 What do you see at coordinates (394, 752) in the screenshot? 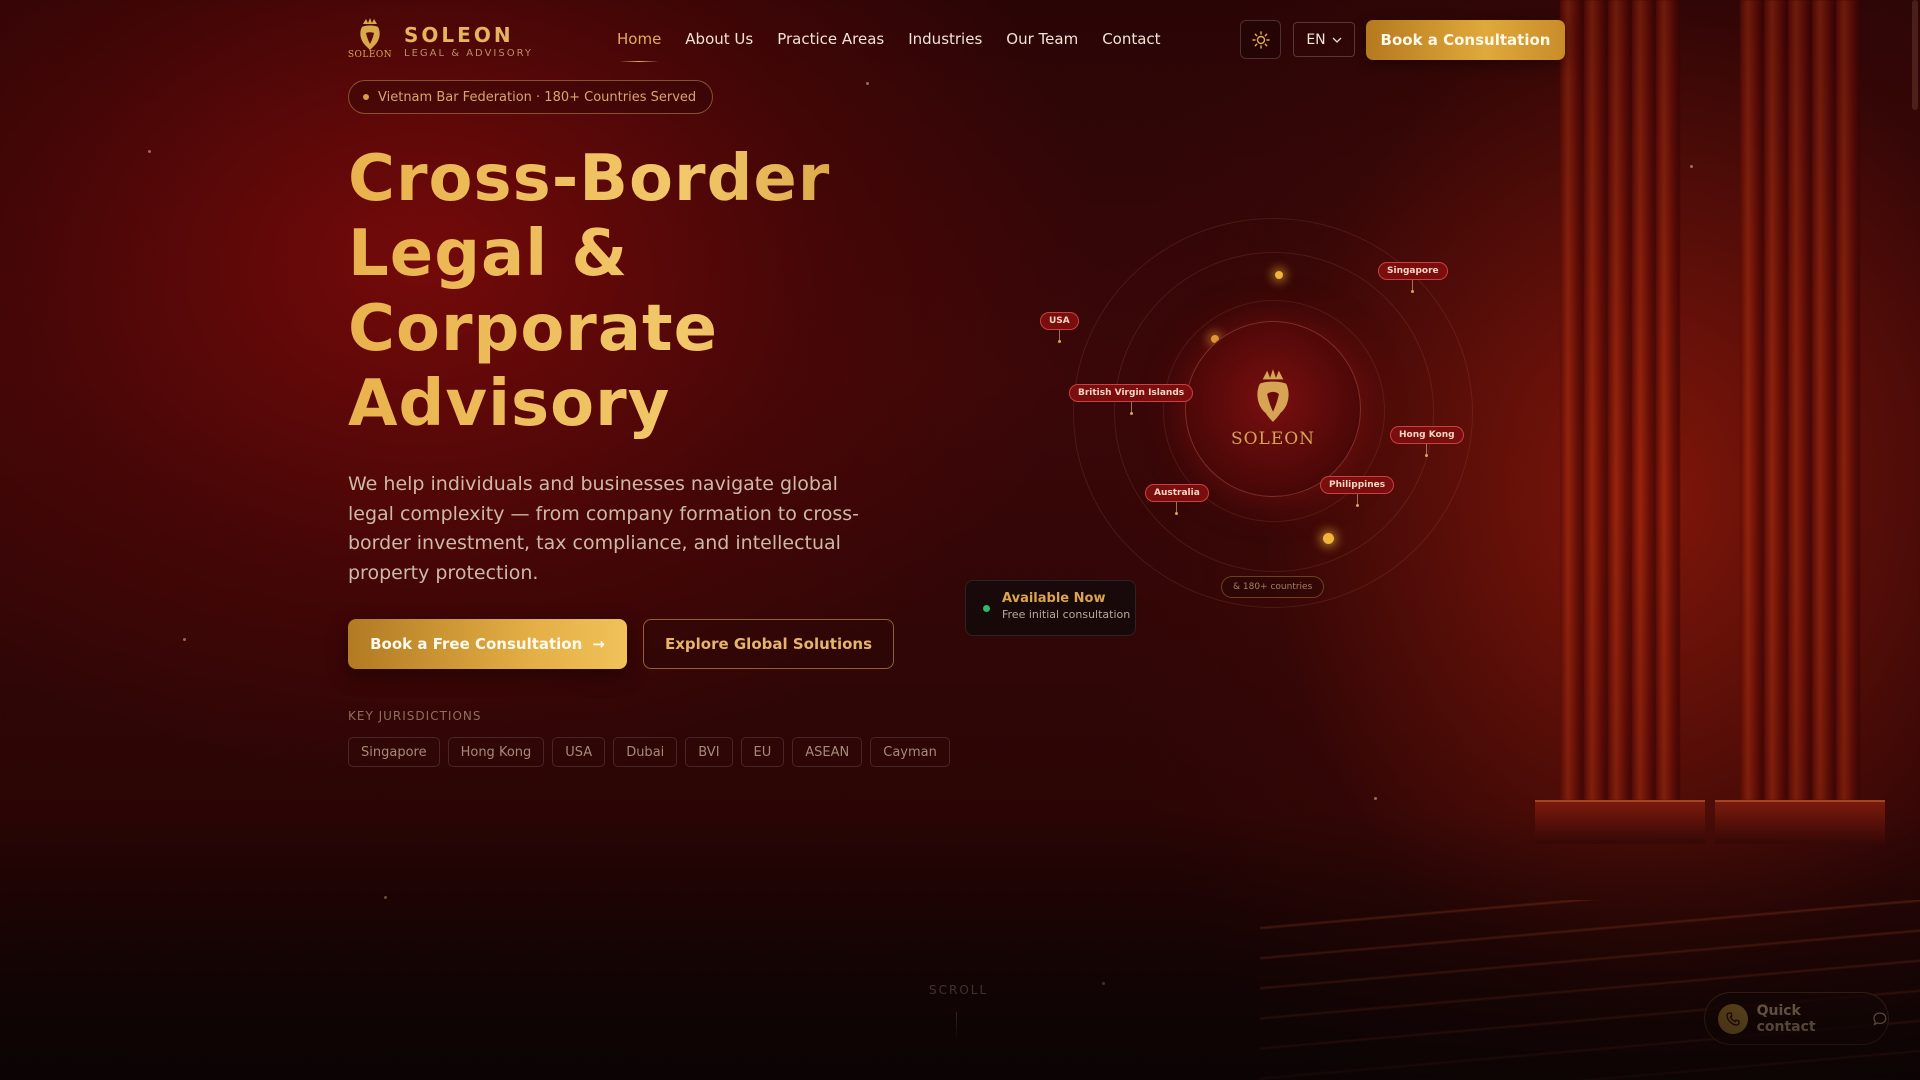
I see `jurisdiction-chip: Singapore` at bounding box center [394, 752].